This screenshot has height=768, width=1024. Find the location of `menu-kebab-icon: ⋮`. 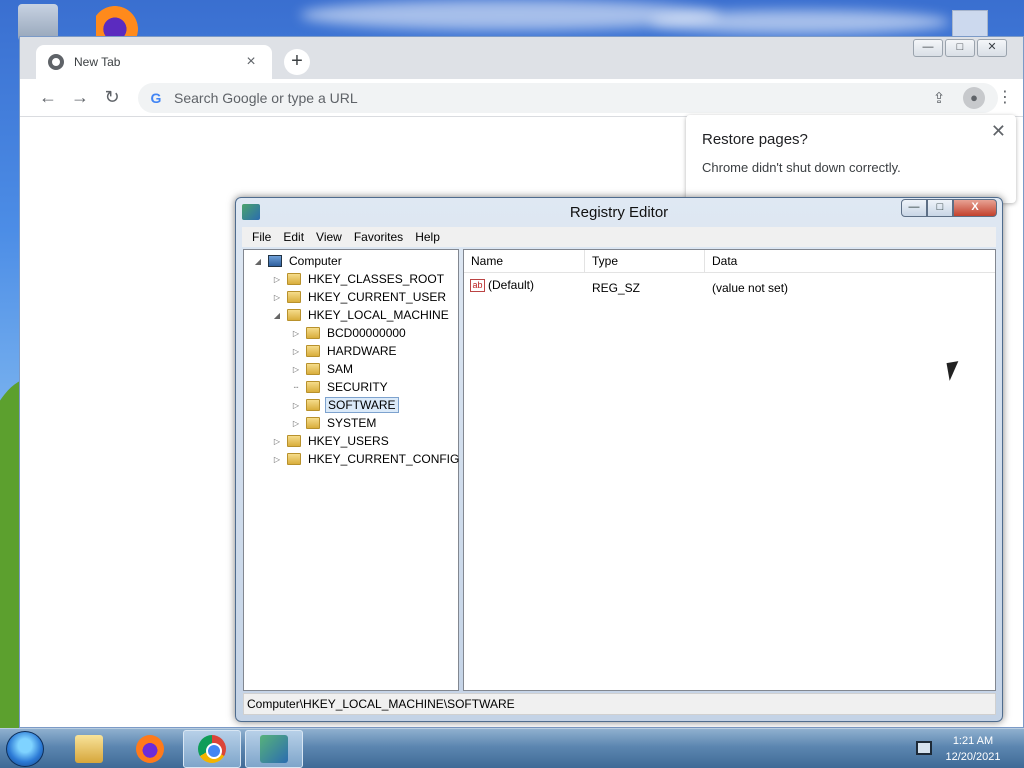

menu-kebab-icon: ⋮ is located at coordinates (1005, 98).